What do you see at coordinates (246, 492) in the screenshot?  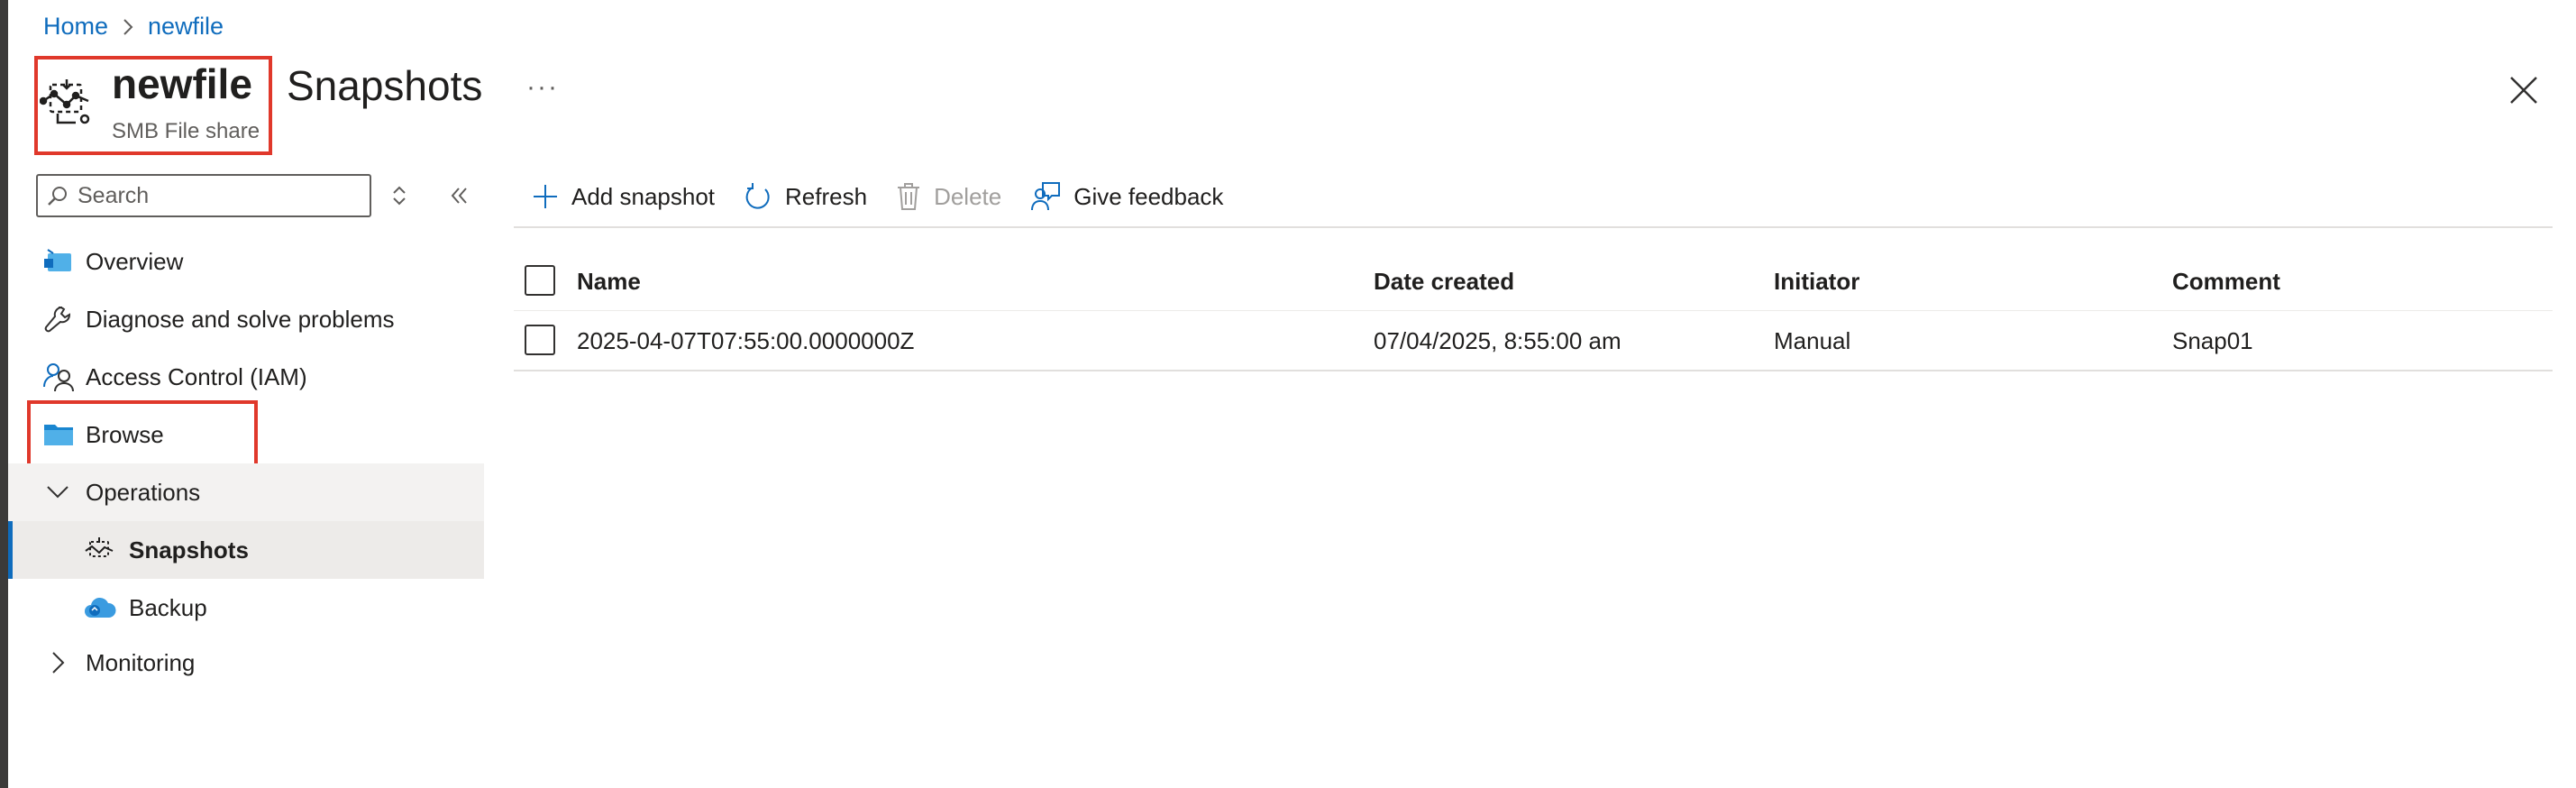 I see `sidebar-group-operations: Operations` at bounding box center [246, 492].